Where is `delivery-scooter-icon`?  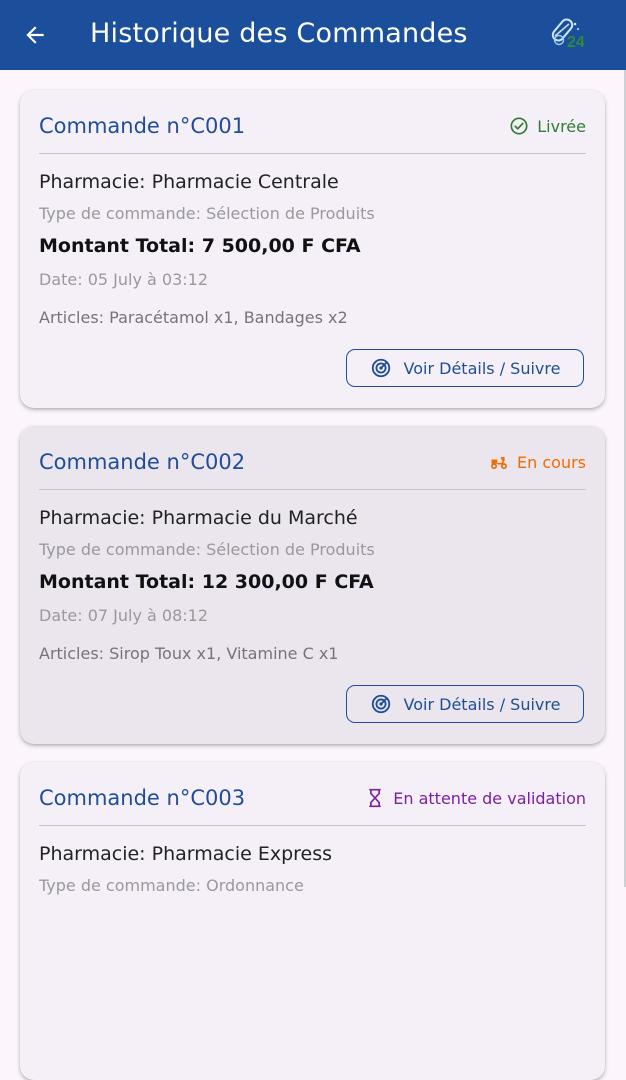
delivery-scooter-icon is located at coordinates (499, 463).